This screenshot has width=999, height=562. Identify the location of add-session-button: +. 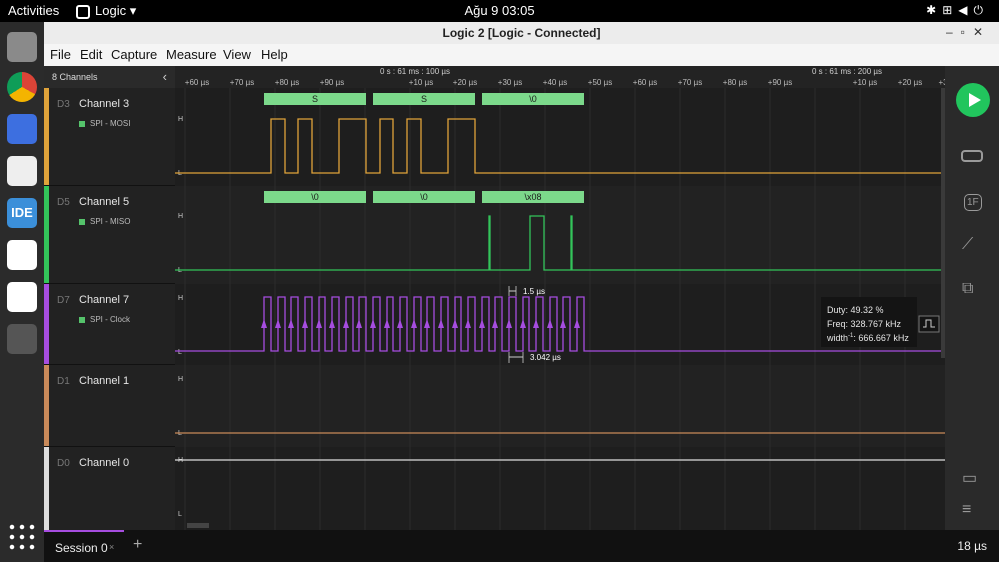
(137, 545).